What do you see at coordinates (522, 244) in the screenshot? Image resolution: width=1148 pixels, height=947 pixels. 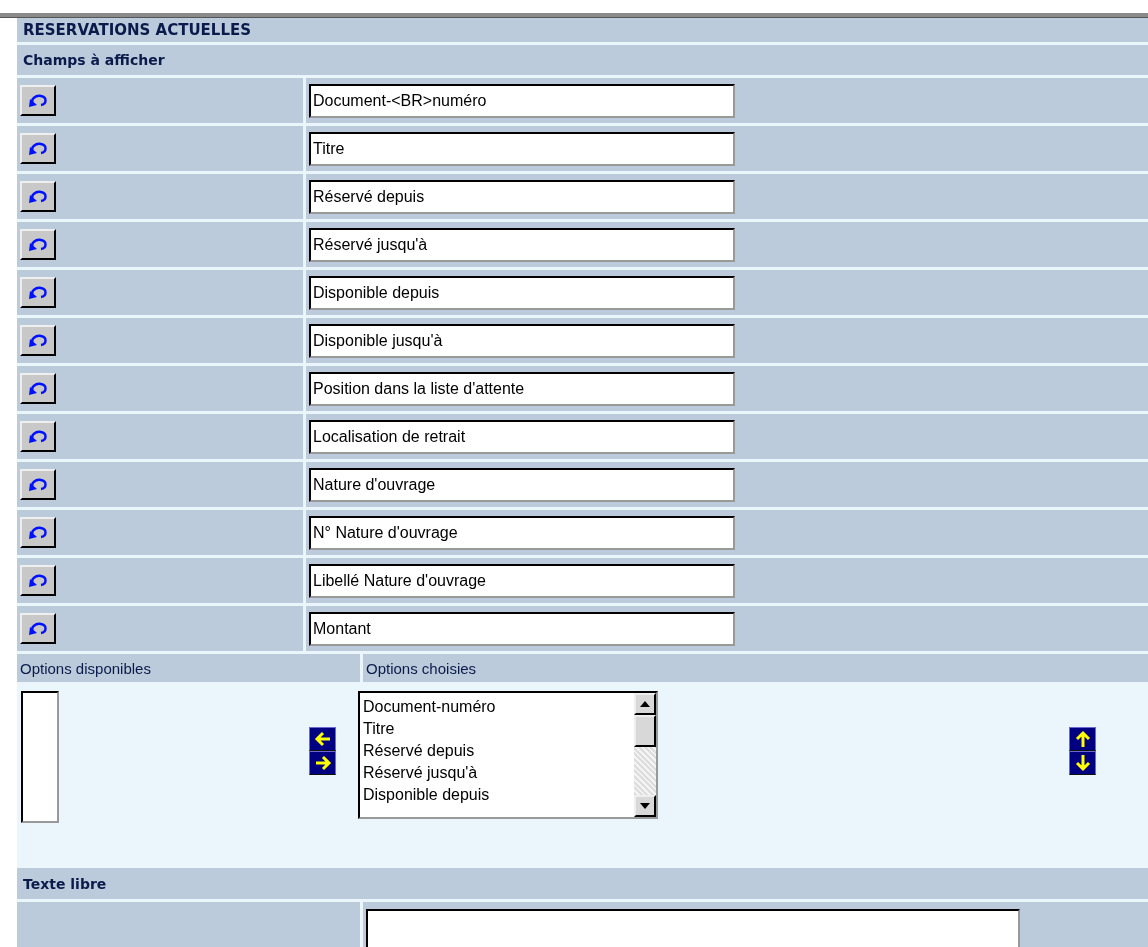 I see `input-field: Réservé jusqu'à` at bounding box center [522, 244].